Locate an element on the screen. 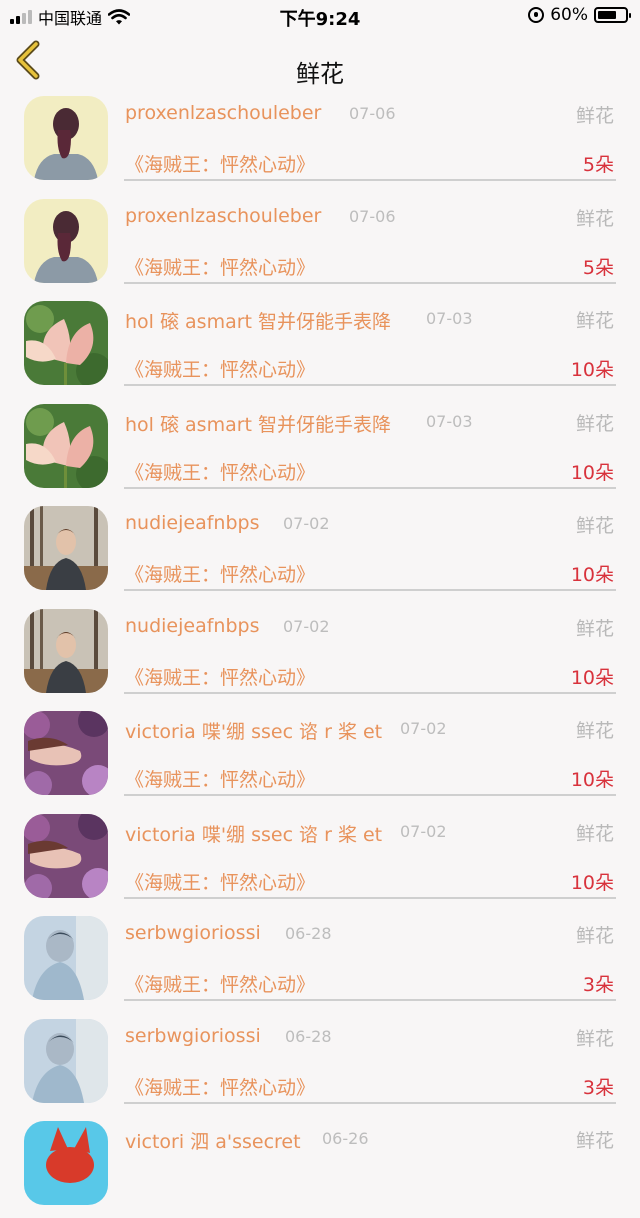 The image size is (640, 1218). status-bar: 中国联通 下午9:24 60% is located at coordinates (320, 16).